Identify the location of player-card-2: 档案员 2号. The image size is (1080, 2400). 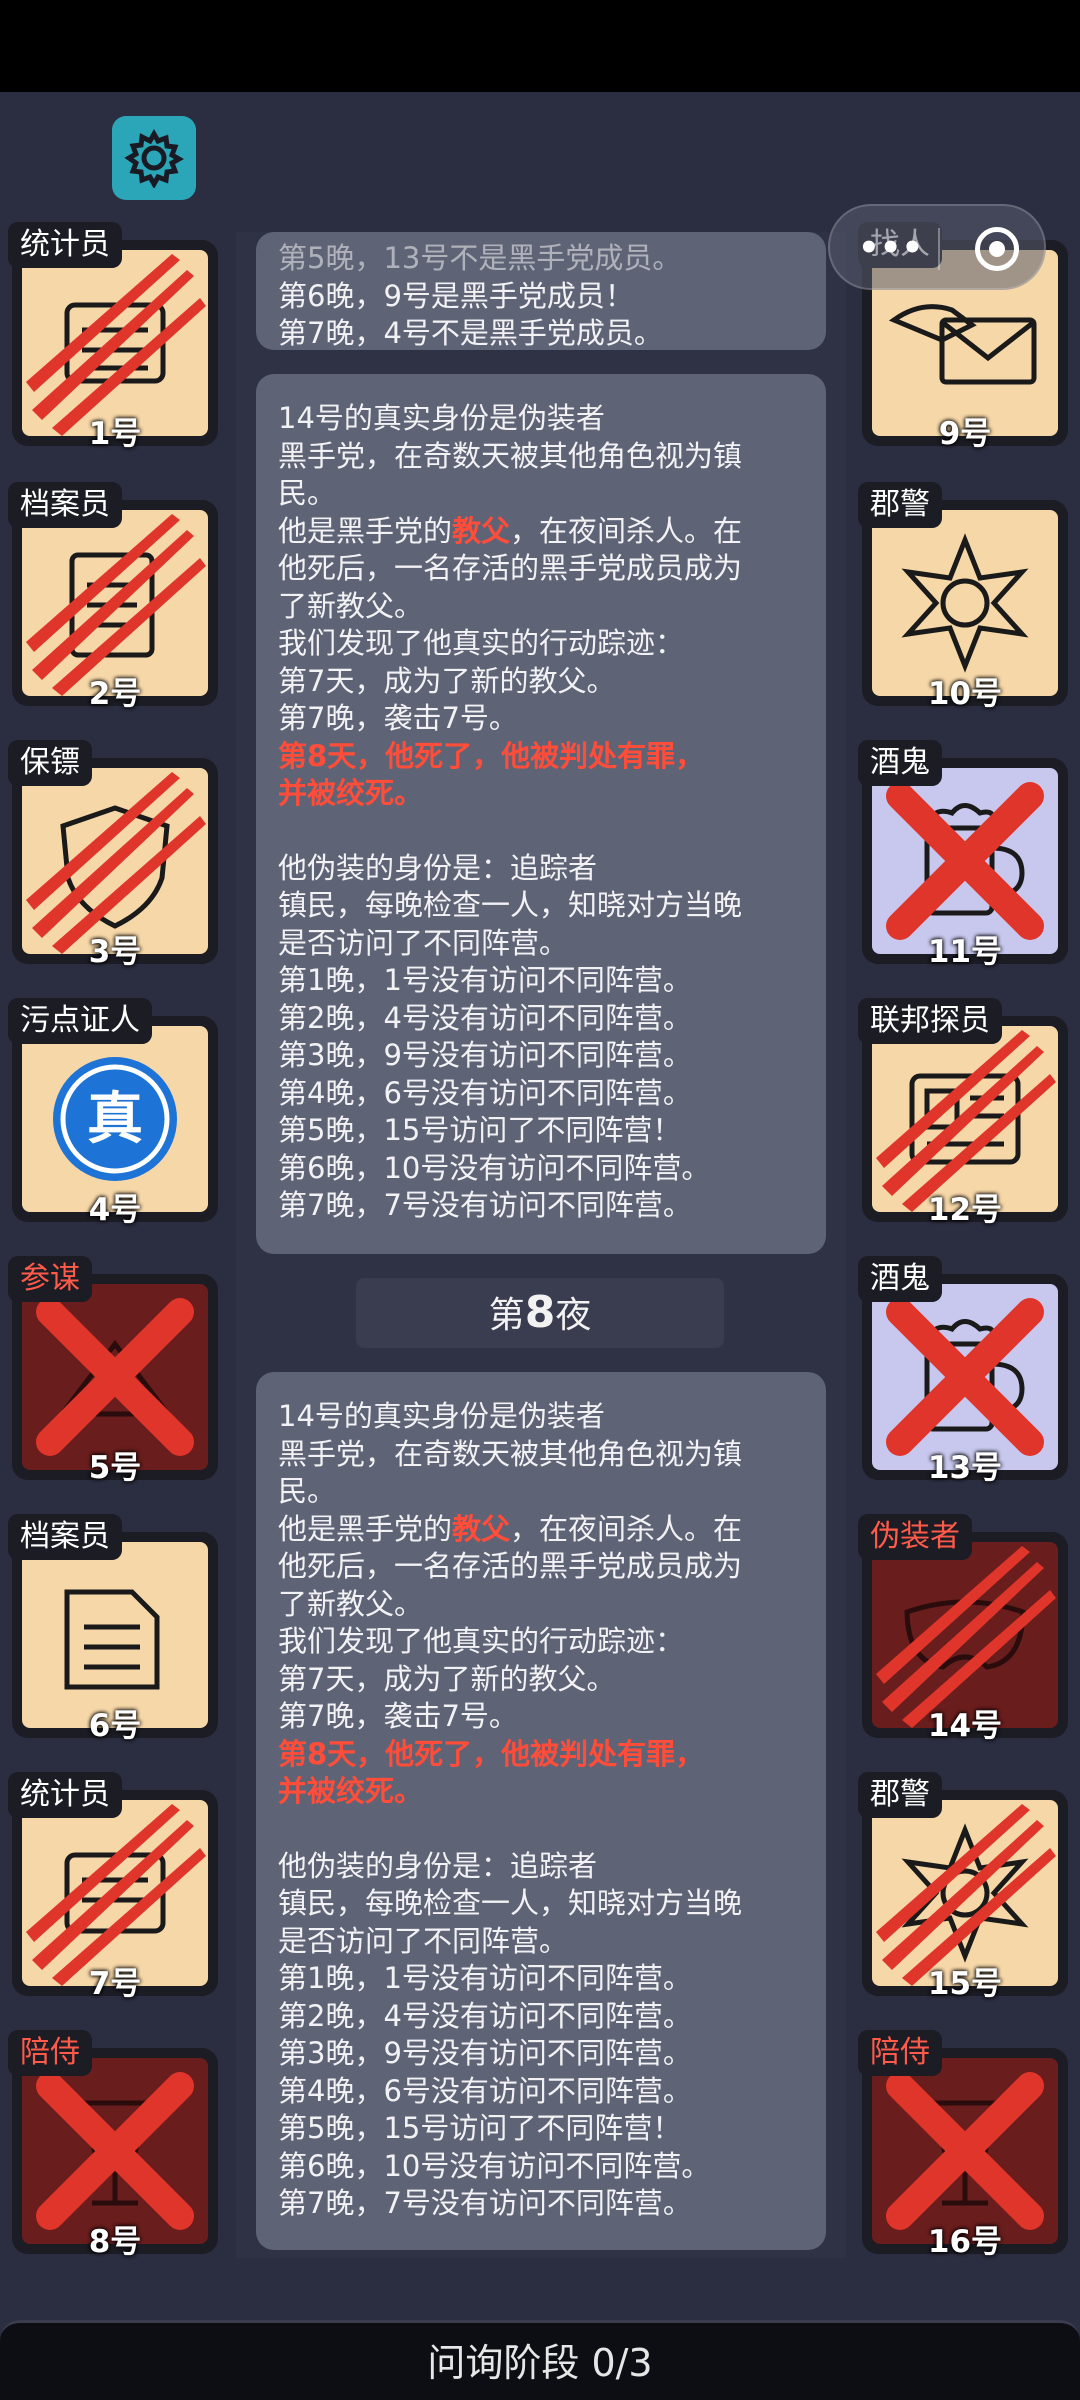
(113, 597).